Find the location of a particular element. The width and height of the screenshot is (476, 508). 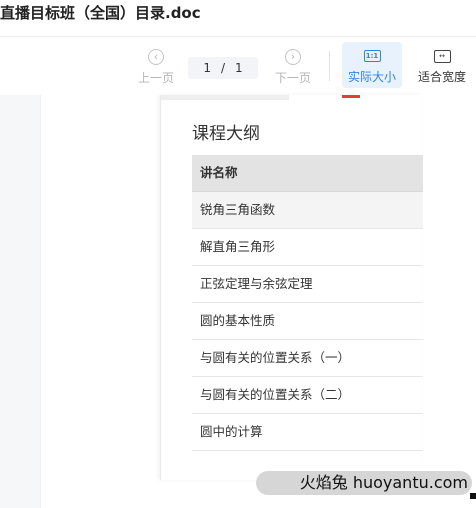

table-header: 讲名称 is located at coordinates (307, 173).